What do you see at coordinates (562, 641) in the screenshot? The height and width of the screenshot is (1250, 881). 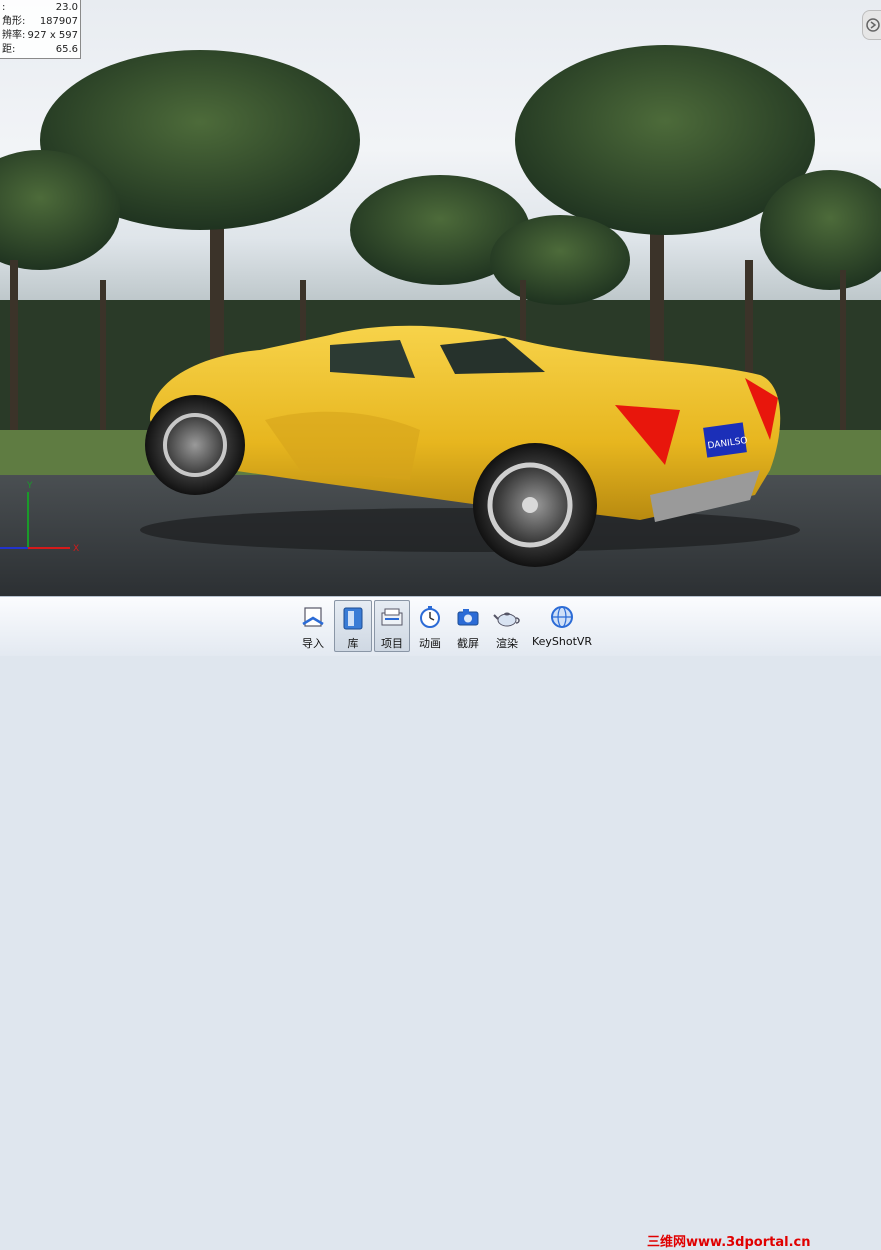 I see `keyshotvr-label: KeyShotVR` at bounding box center [562, 641].